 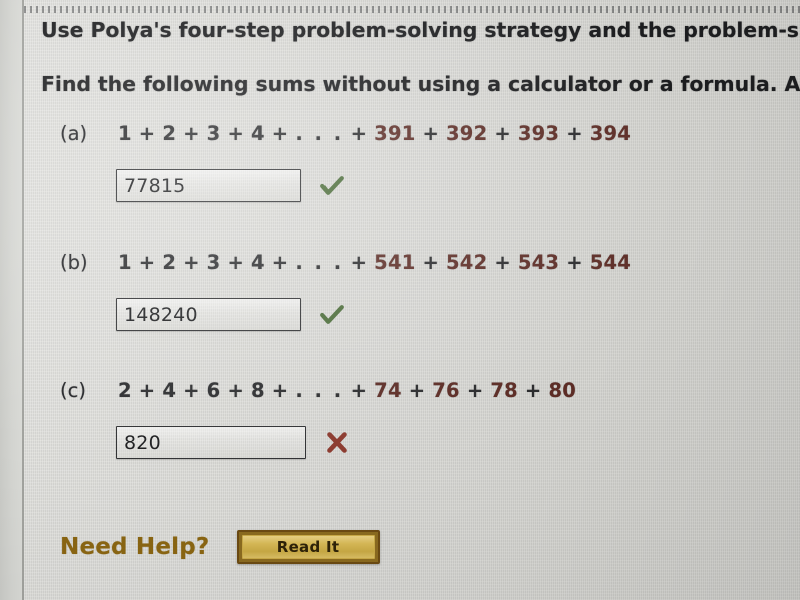 What do you see at coordinates (155, 185) in the screenshot?
I see `part-a-answer-value: 77815` at bounding box center [155, 185].